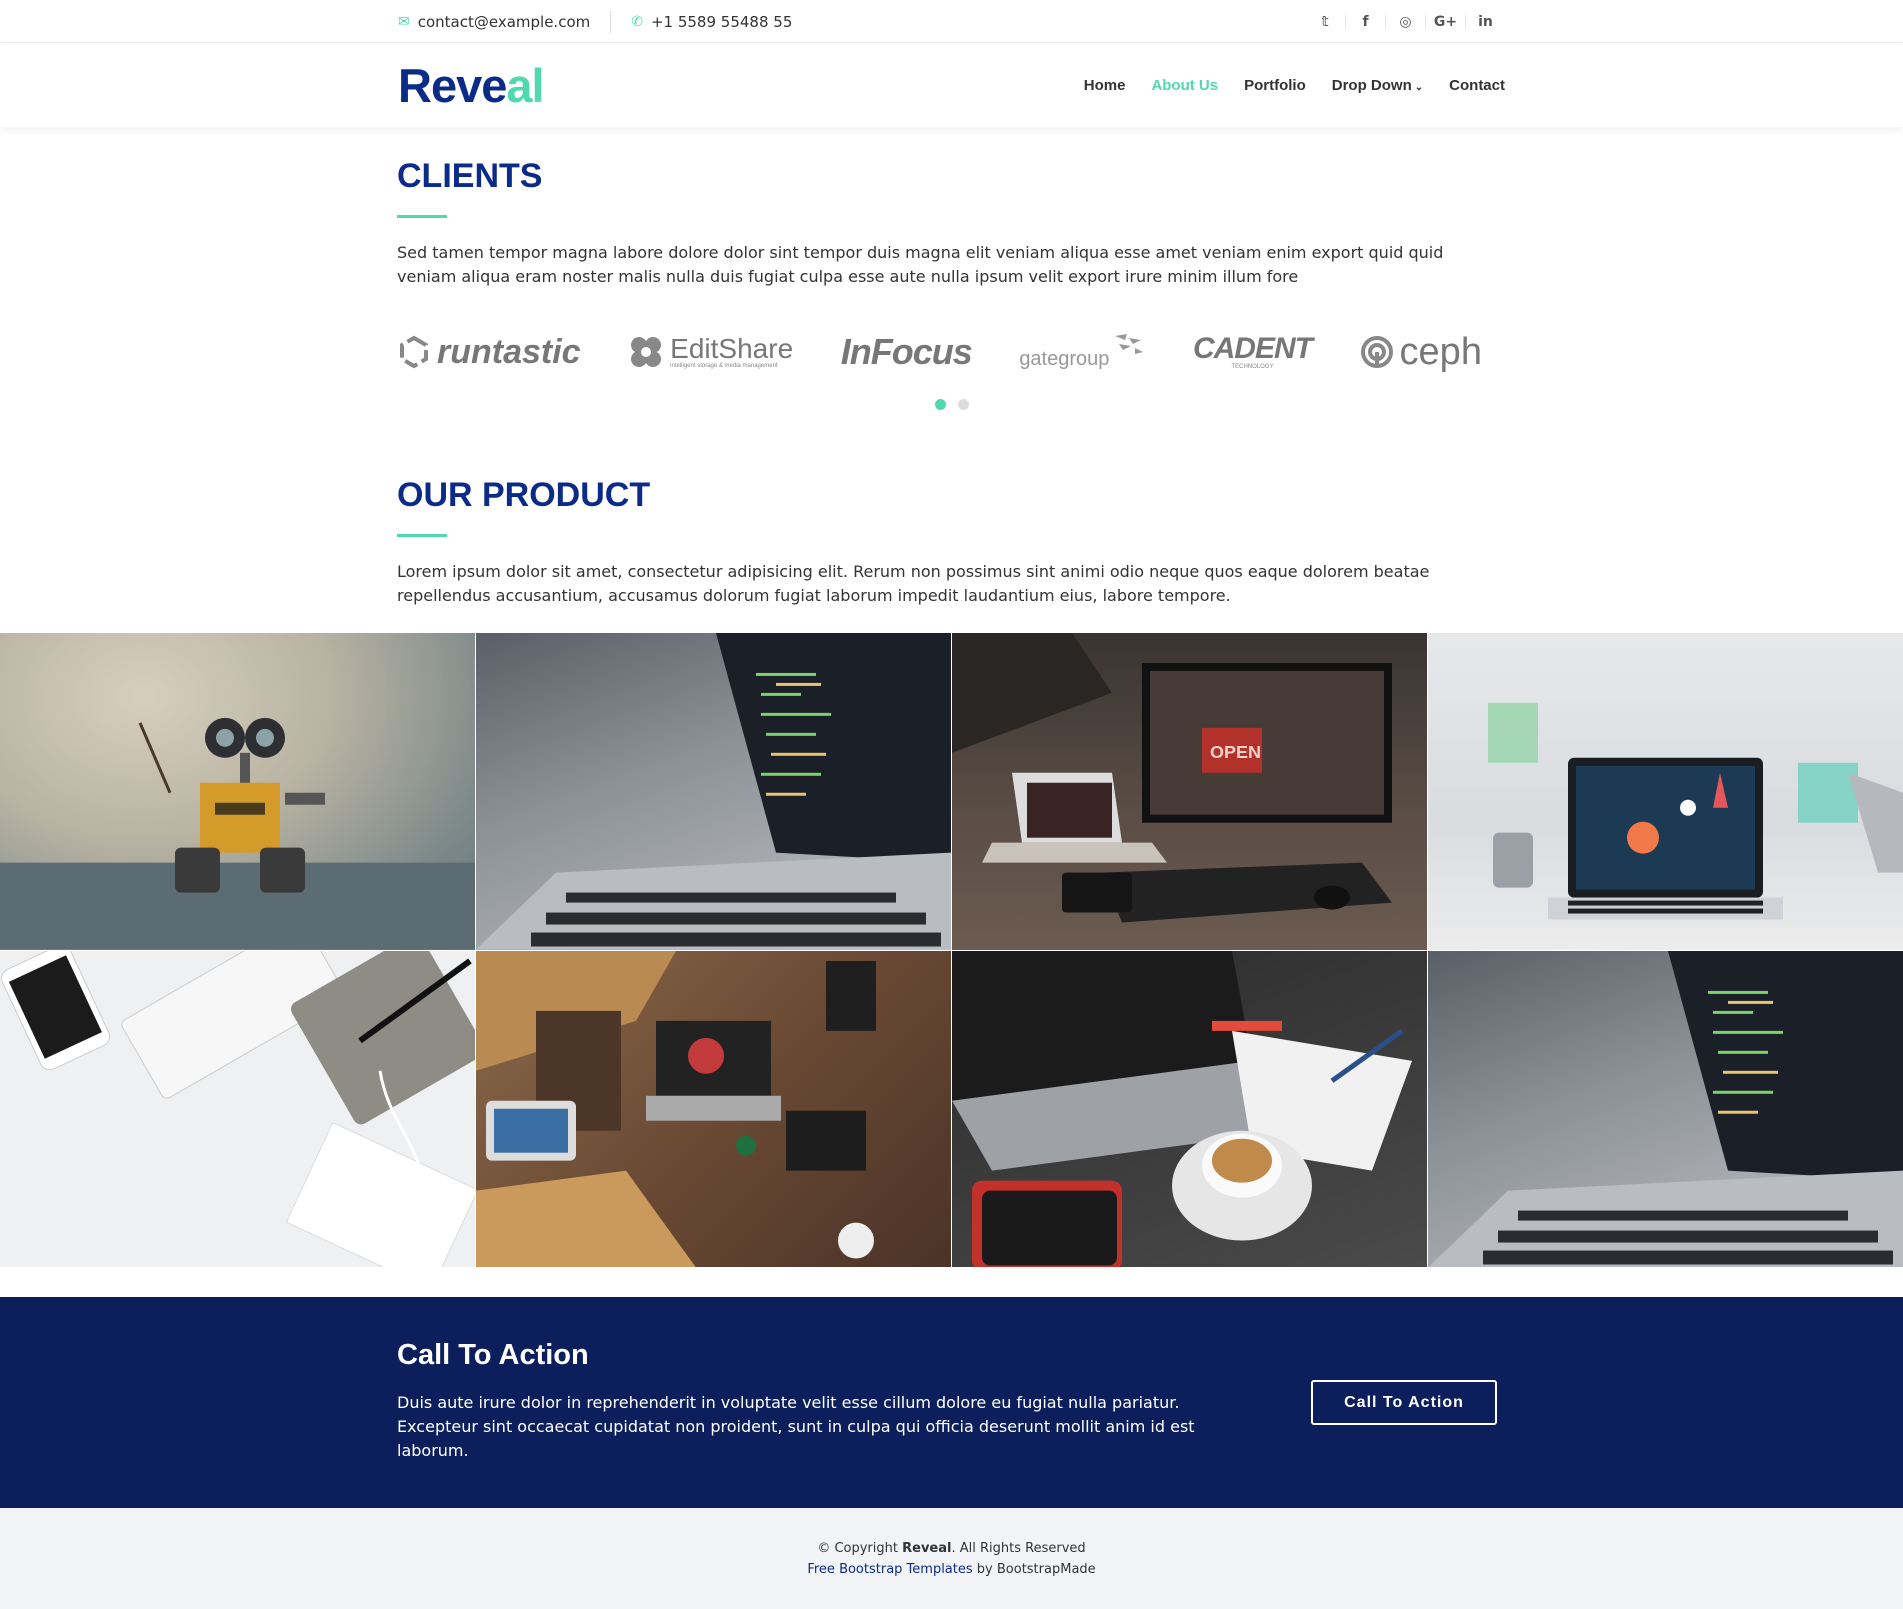 Image resolution: width=1903 pixels, height=1609 pixels. Describe the element at coordinates (952, 404) in the screenshot. I see `carousel-pagination` at that location.